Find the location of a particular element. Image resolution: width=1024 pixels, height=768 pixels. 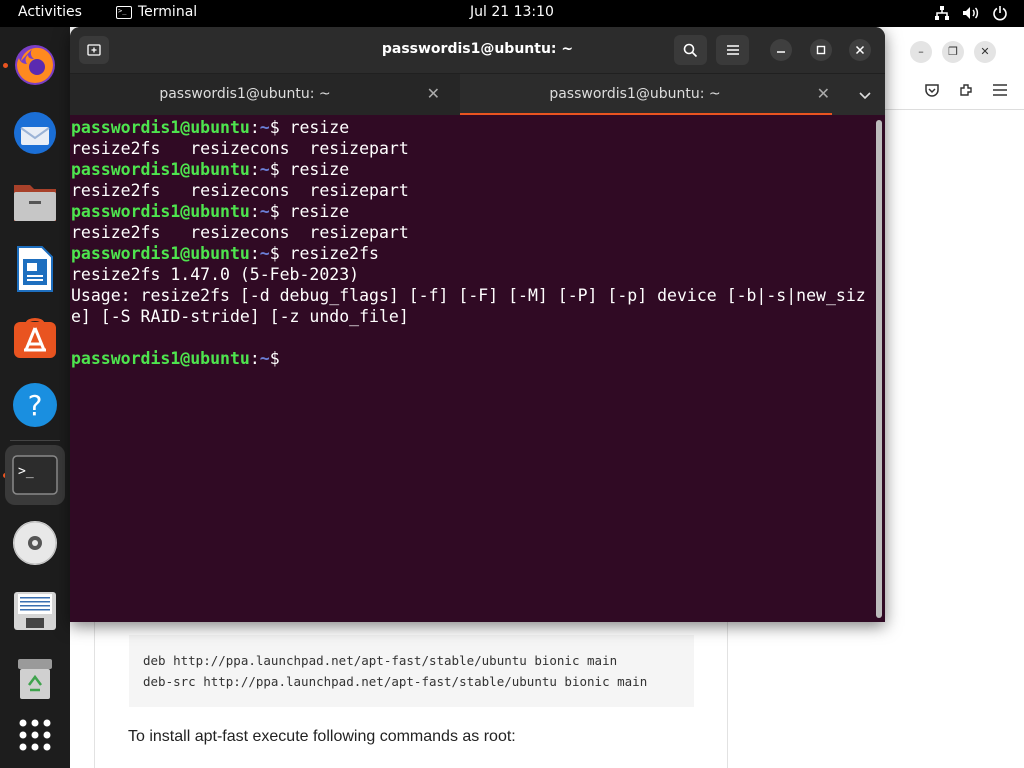

disc-icon is located at coordinates (35, 543).